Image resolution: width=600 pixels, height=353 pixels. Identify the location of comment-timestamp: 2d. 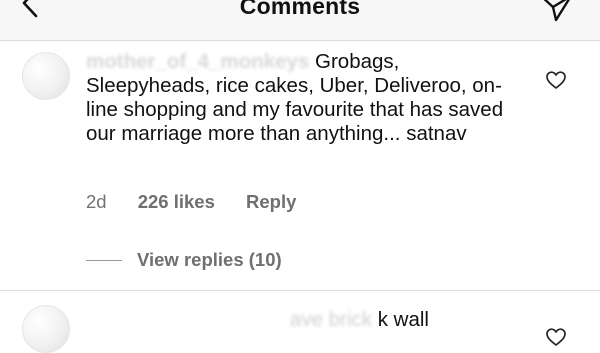
(96, 201).